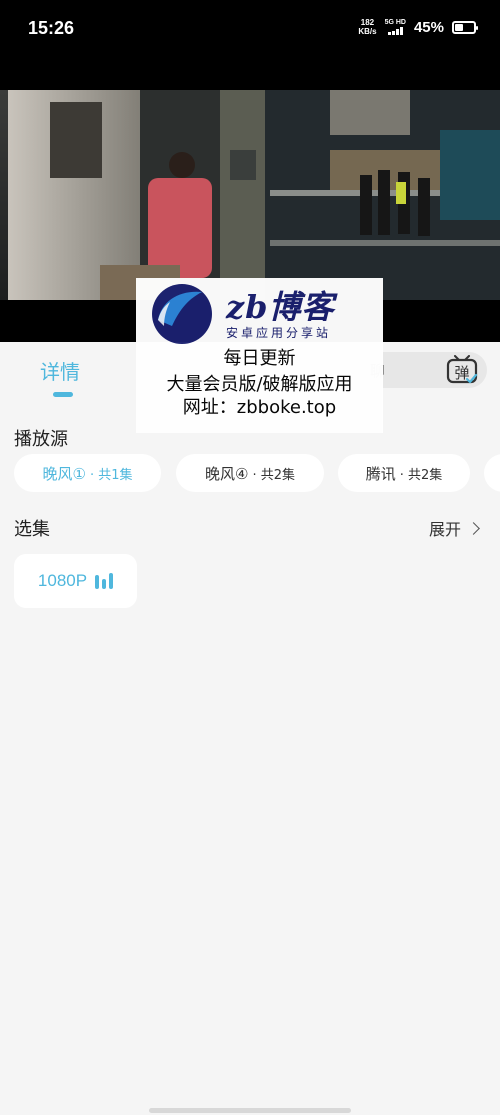 Image resolution: width=500 pixels, height=1115 pixels. I want to click on expand-label: 展开, so click(444, 529).